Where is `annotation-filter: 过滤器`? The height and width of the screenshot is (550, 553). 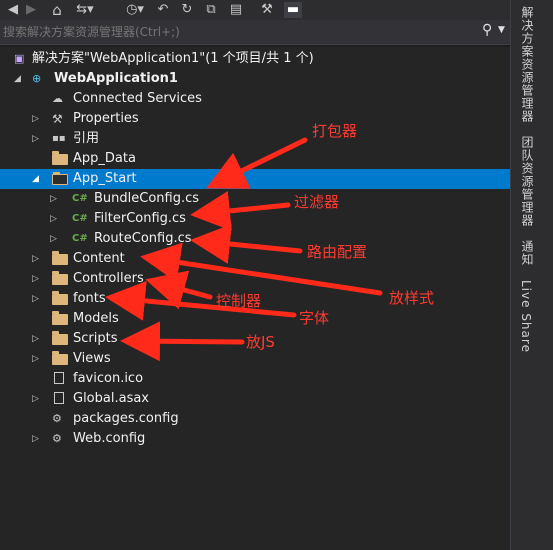 annotation-filter: 过滤器 is located at coordinates (317, 202).